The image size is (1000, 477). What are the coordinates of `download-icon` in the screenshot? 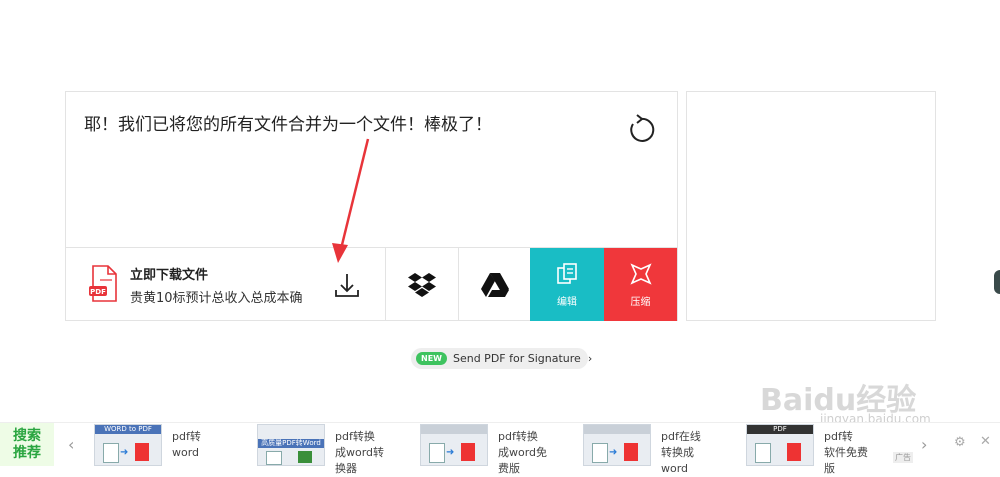 It's located at (347, 285).